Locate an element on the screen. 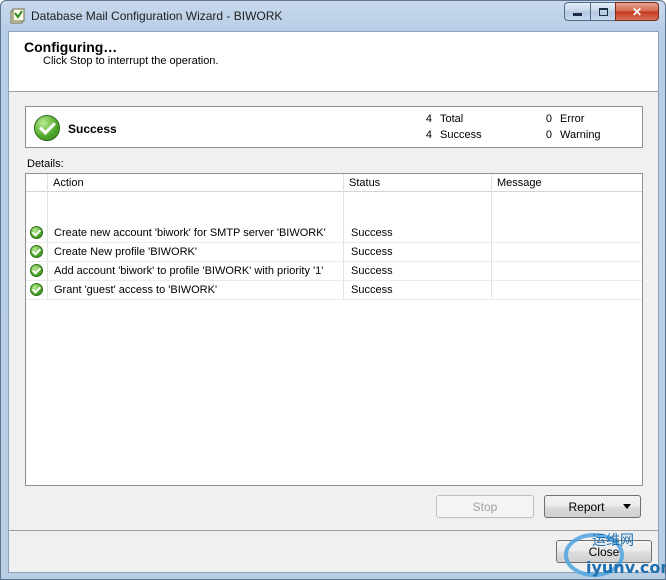 The image size is (666, 580). wizard-app-icon is located at coordinates (17, 16).